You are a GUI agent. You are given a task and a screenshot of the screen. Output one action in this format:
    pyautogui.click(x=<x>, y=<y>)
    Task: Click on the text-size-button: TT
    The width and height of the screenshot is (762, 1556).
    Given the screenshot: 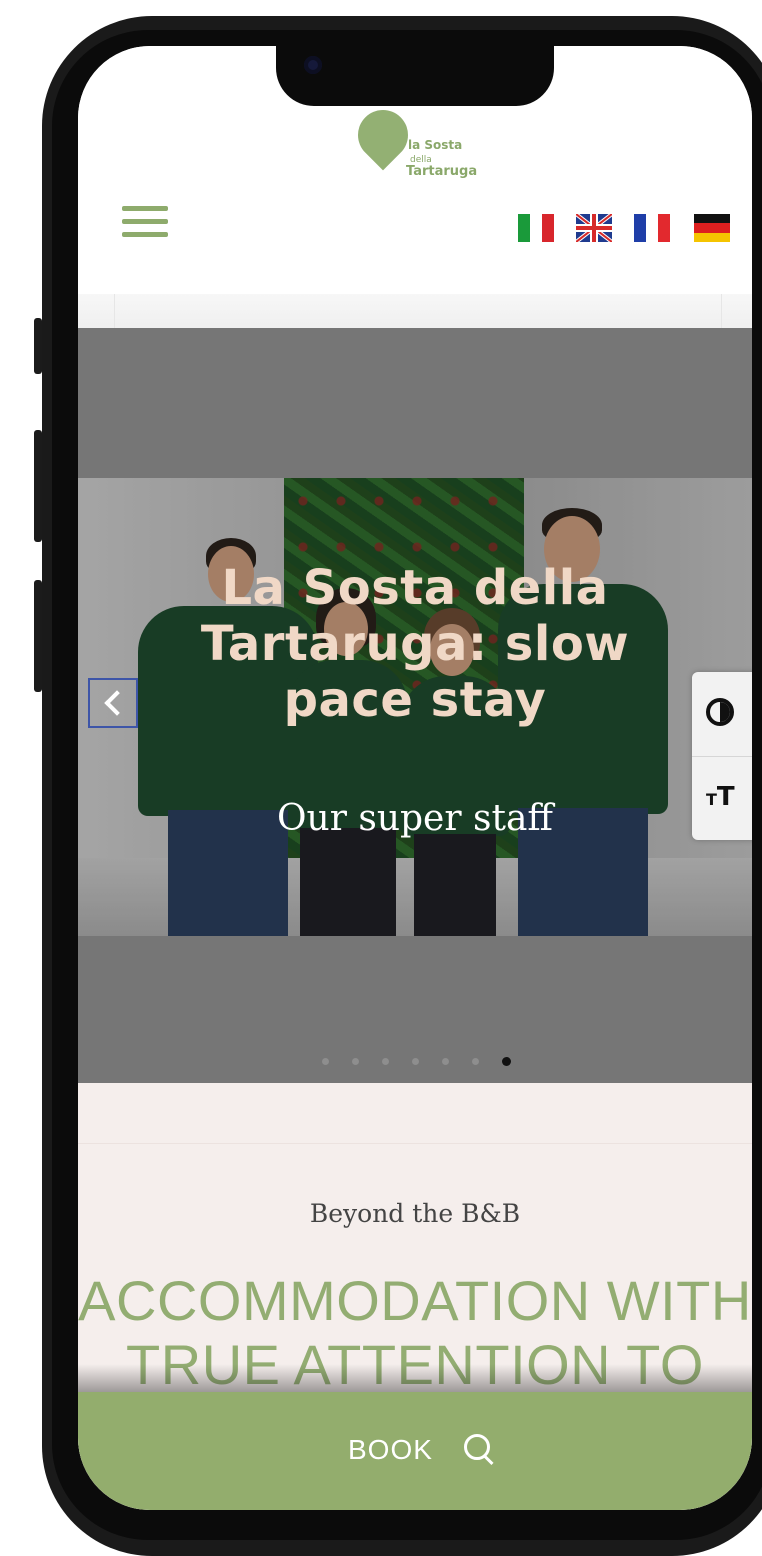 What is the action you would take?
    pyautogui.click(x=722, y=798)
    